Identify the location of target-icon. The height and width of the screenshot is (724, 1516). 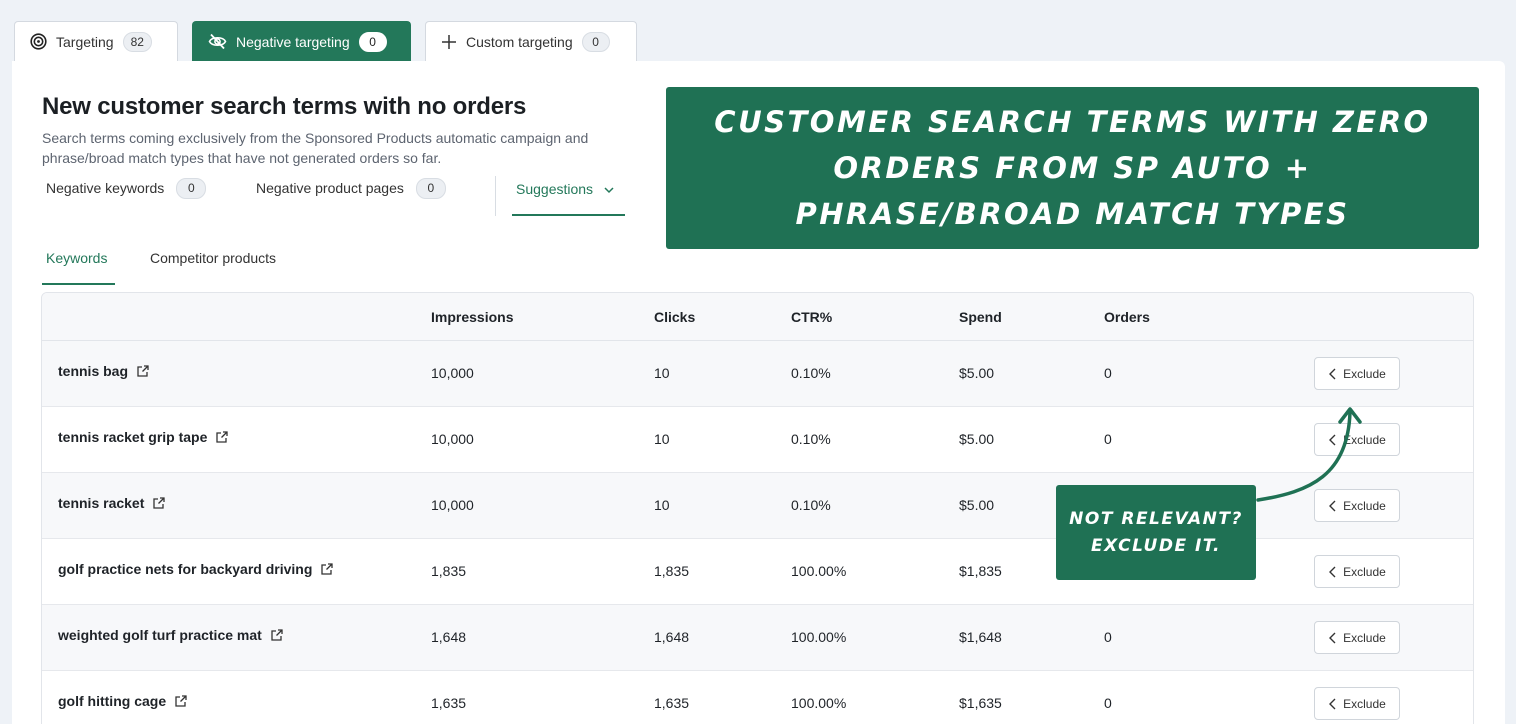
(38, 41).